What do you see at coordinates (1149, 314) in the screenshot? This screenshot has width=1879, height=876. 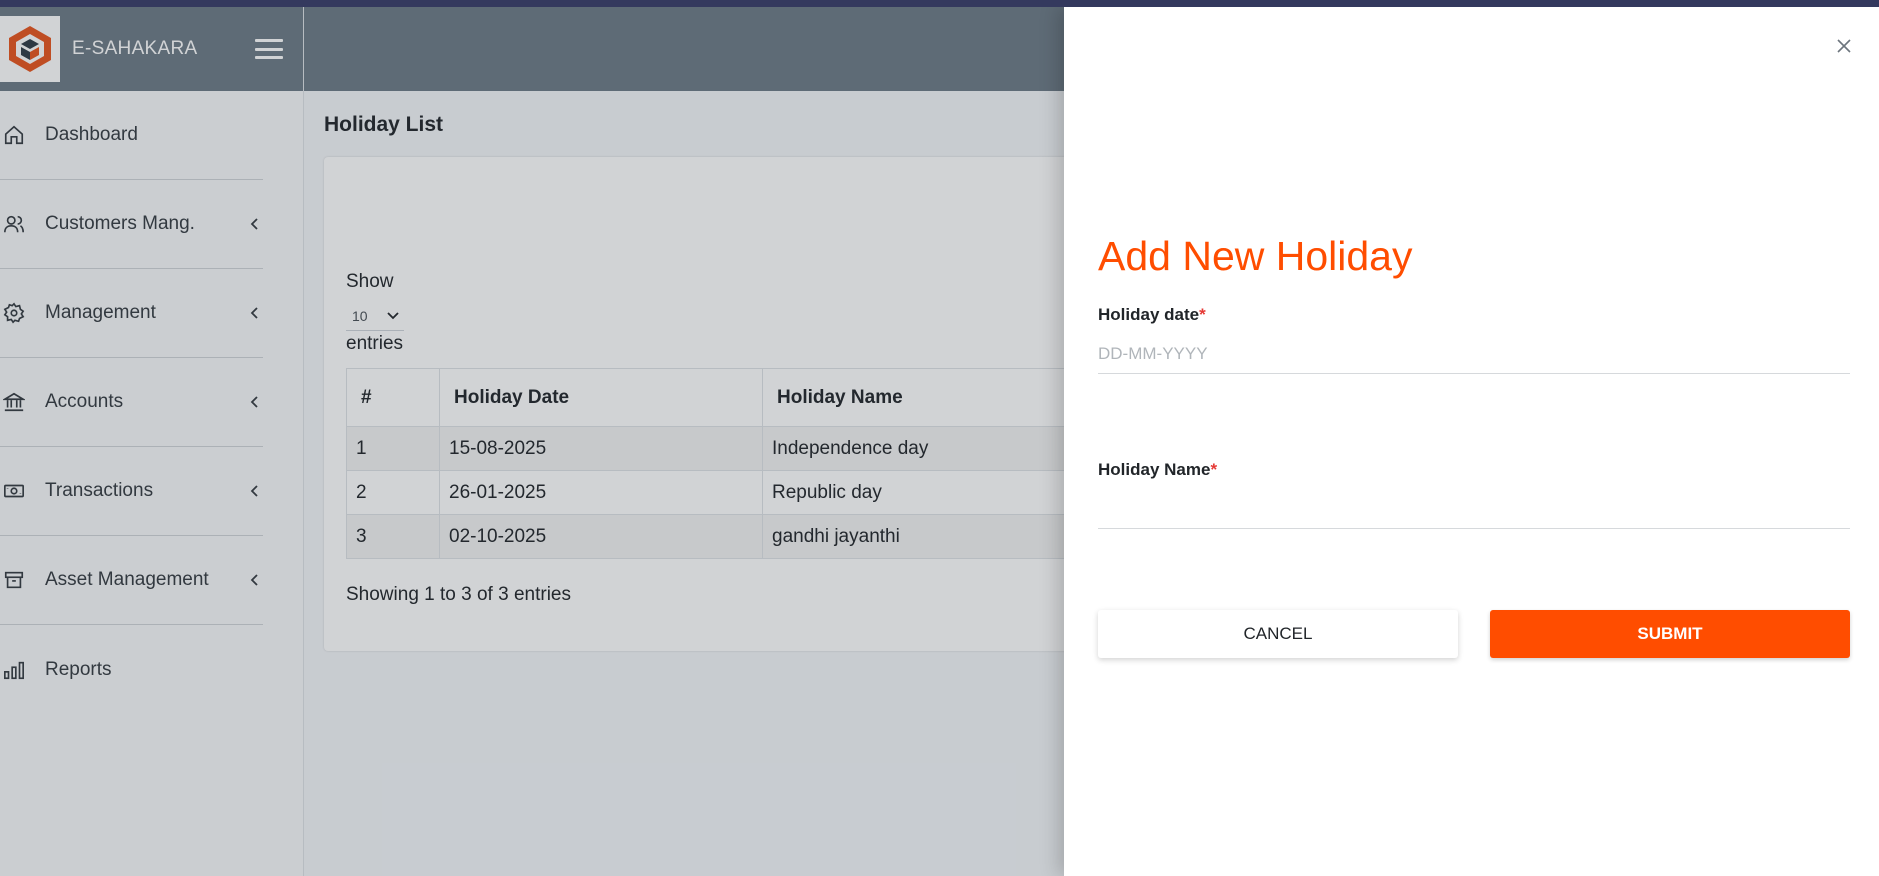 I see `holiday-date-label-text: Holiday date` at bounding box center [1149, 314].